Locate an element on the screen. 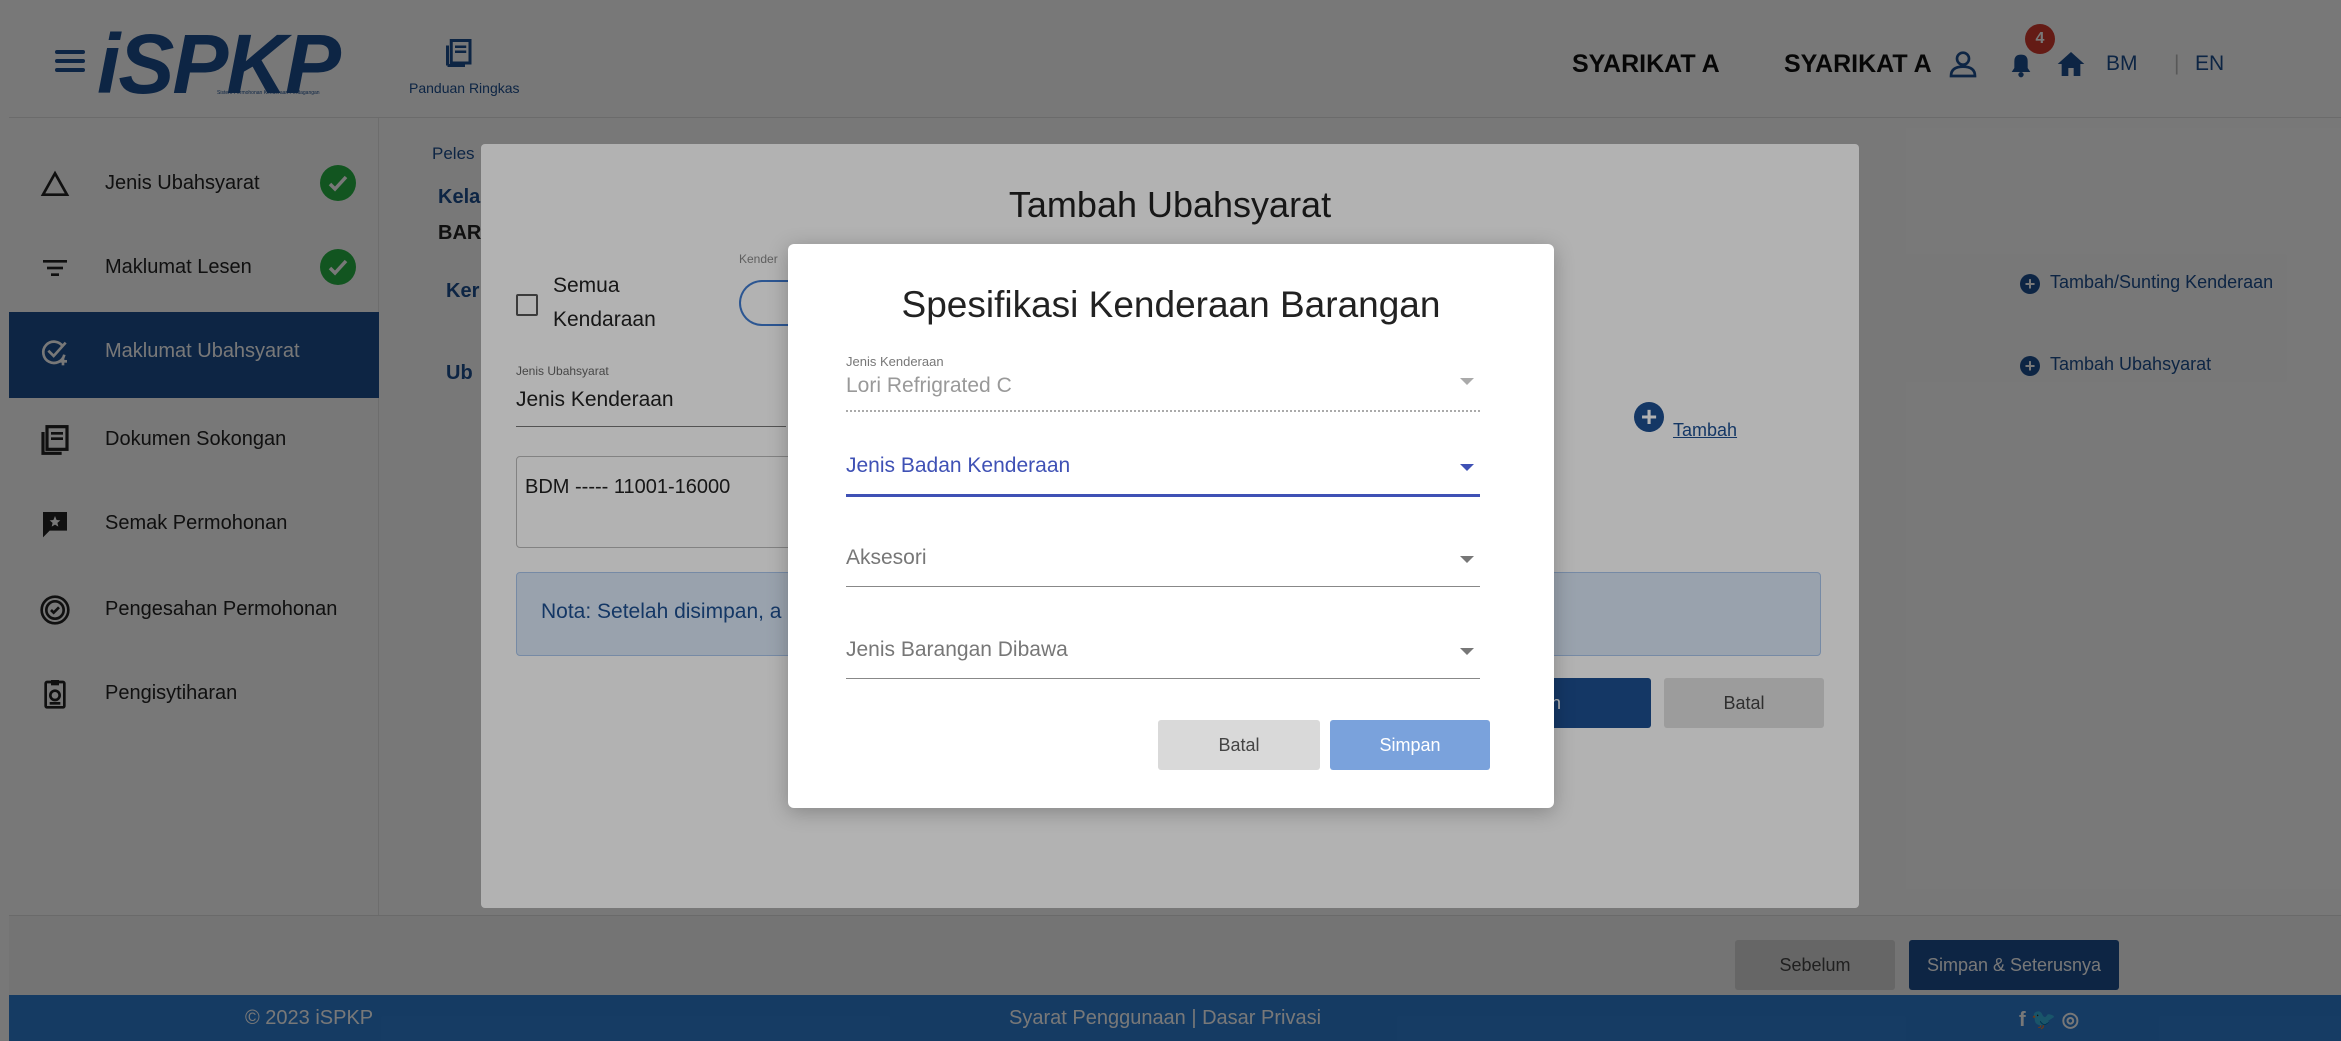  jenis-badan-kenderaan-select: Jenis Badan Kenderaan is located at coordinates (1163, 484).